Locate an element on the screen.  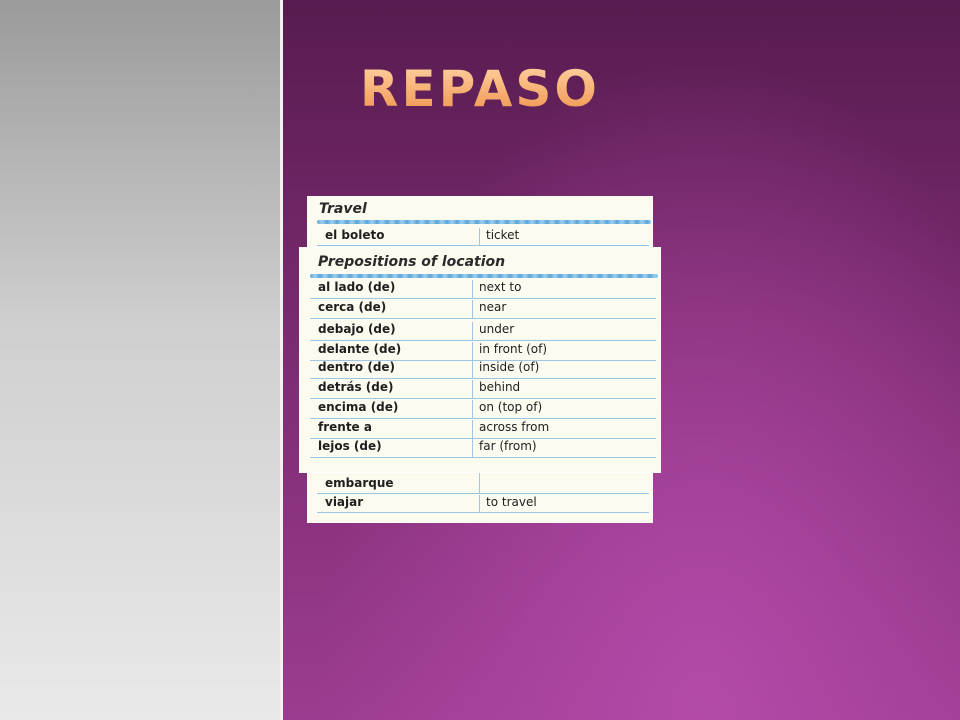
term-cell: embarque is located at coordinates (359, 483).